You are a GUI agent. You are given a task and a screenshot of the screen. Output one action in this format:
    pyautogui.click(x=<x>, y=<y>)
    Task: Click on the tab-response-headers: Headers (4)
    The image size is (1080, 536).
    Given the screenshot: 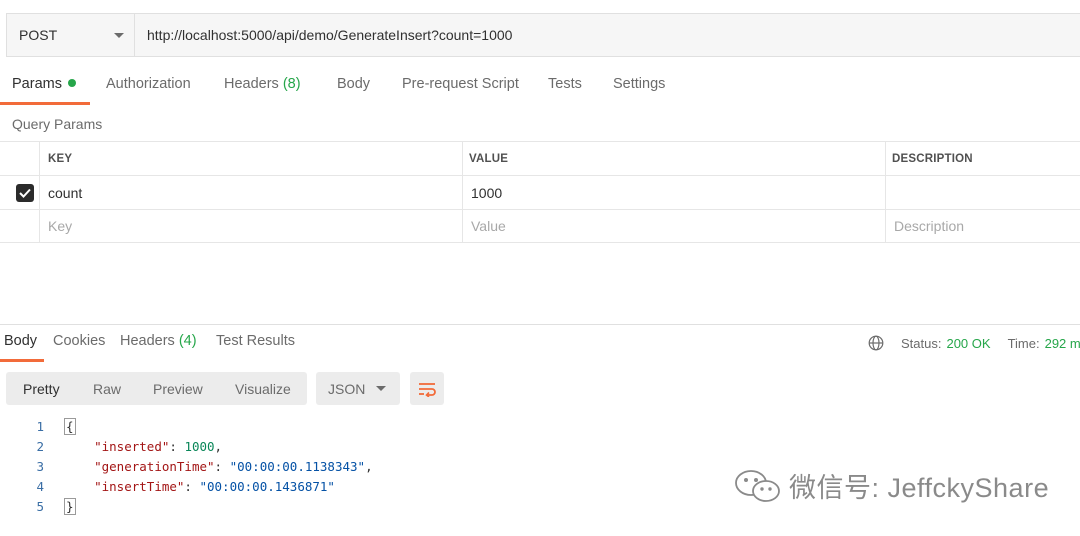 What is the action you would take?
    pyautogui.click(x=158, y=341)
    